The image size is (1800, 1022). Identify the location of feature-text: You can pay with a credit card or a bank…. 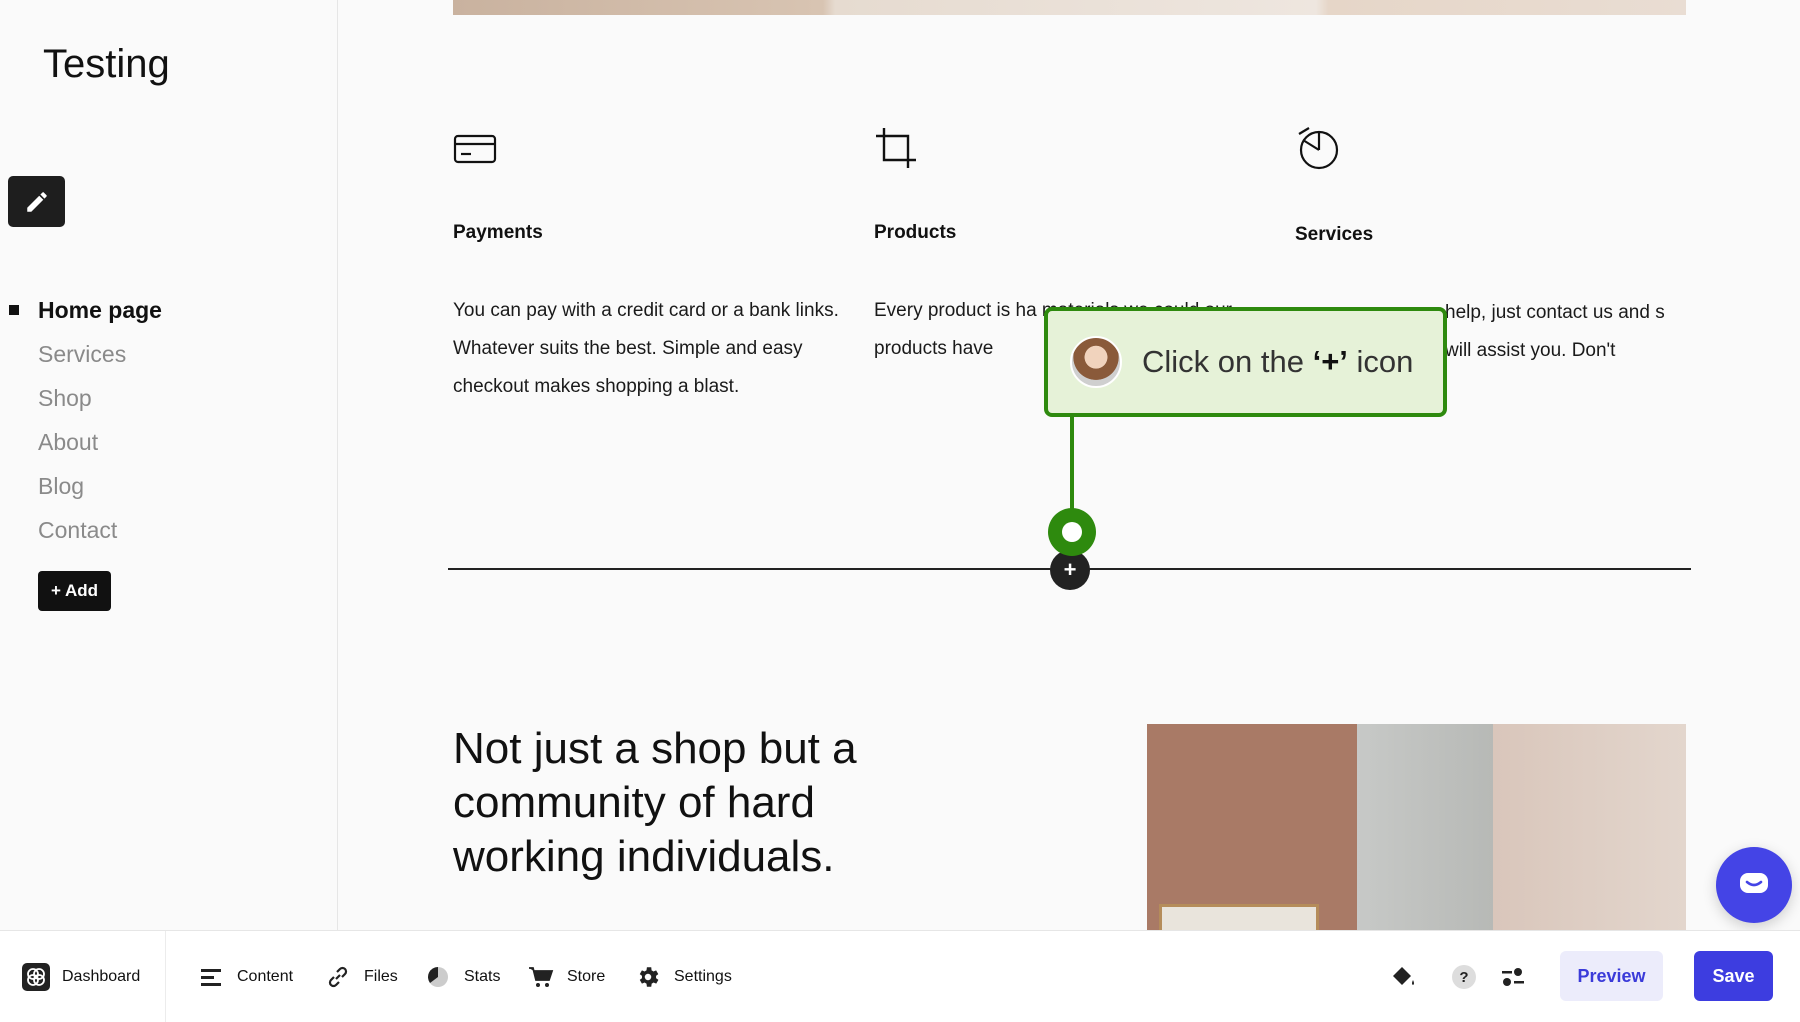
(646, 348).